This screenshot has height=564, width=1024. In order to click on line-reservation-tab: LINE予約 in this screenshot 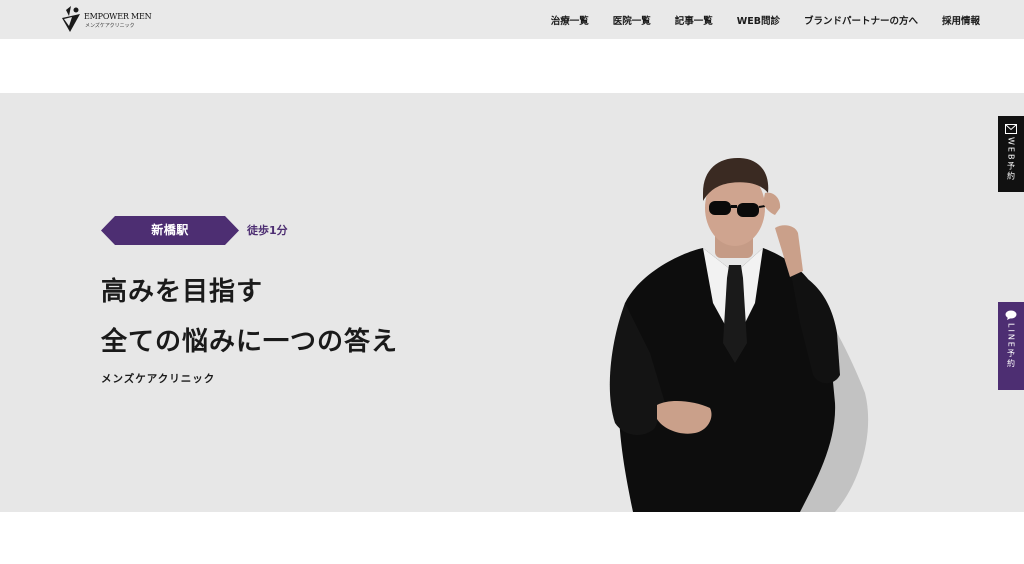, I will do `click(1011, 346)`.